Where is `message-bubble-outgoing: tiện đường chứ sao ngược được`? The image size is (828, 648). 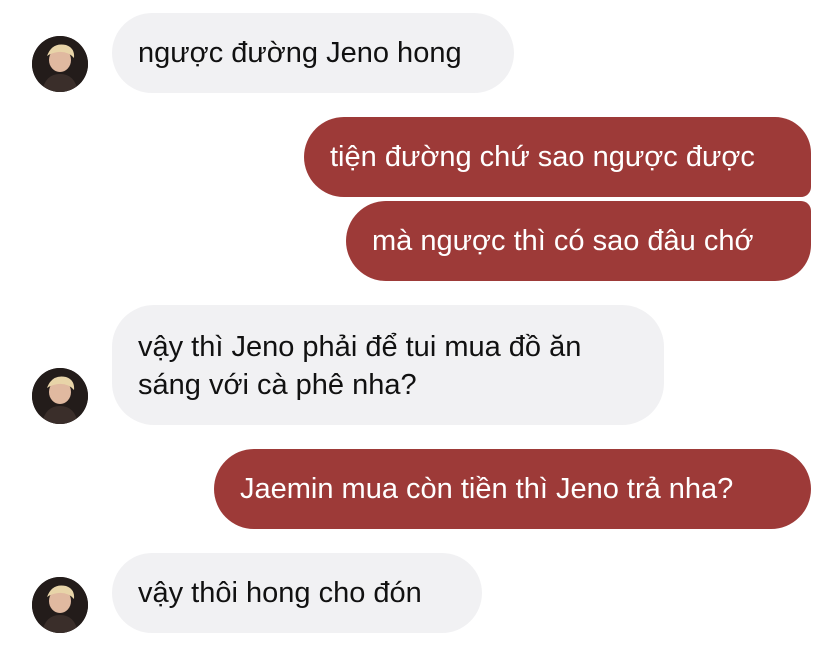
message-bubble-outgoing: tiện đường chứ sao ngược được is located at coordinates (557, 157).